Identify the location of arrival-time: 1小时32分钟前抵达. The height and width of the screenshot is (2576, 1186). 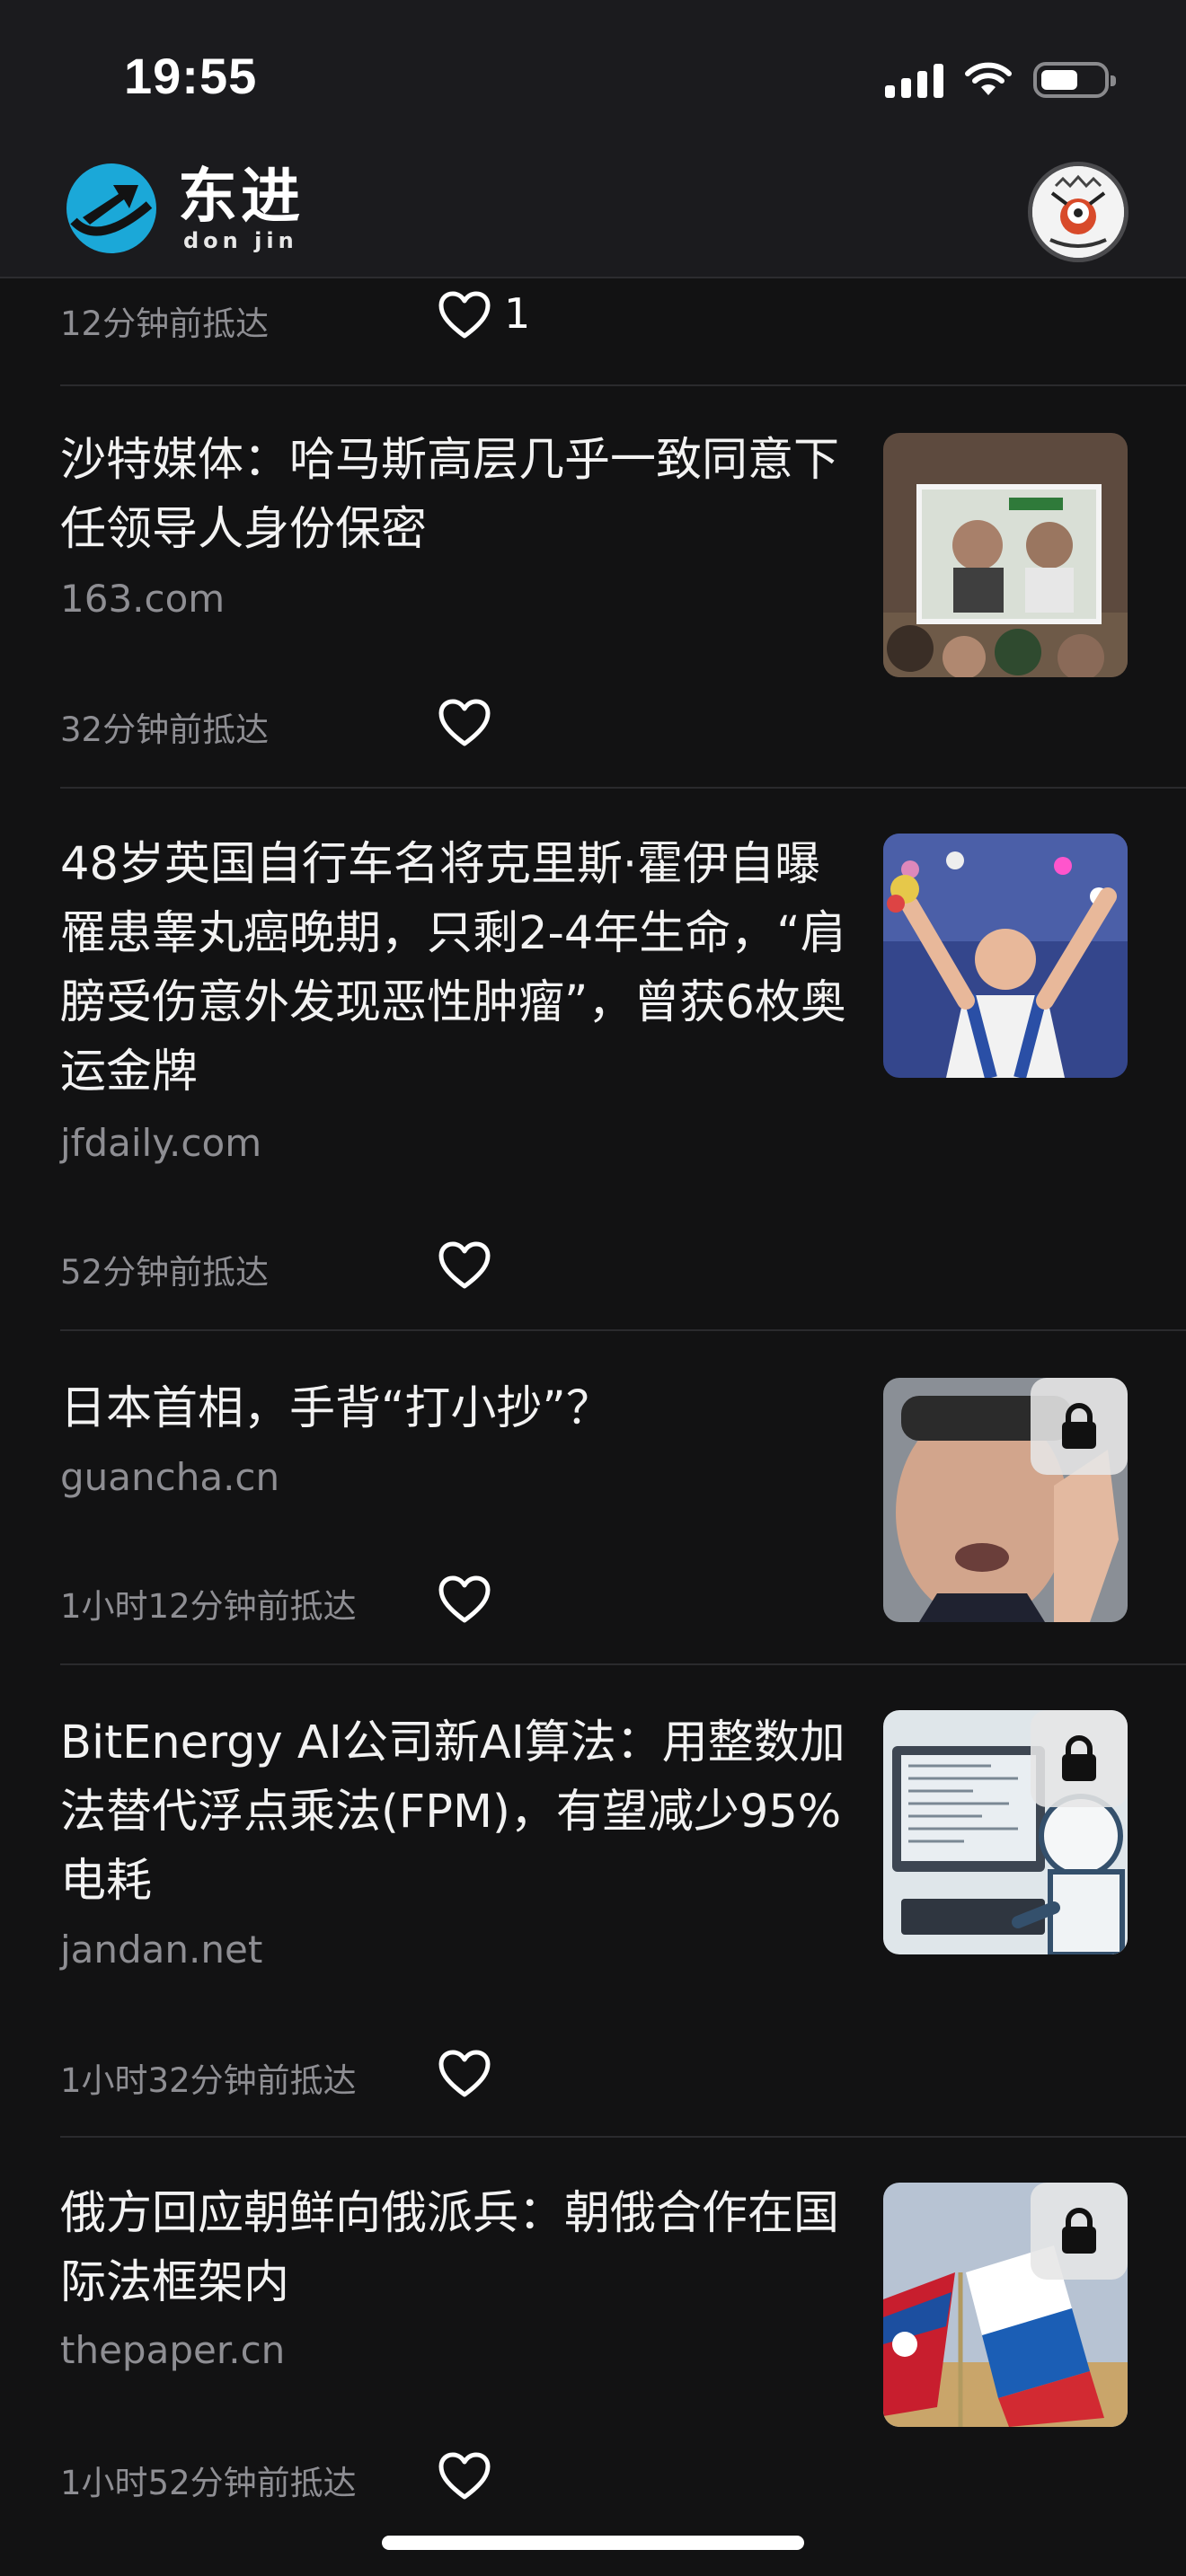
(208, 2080).